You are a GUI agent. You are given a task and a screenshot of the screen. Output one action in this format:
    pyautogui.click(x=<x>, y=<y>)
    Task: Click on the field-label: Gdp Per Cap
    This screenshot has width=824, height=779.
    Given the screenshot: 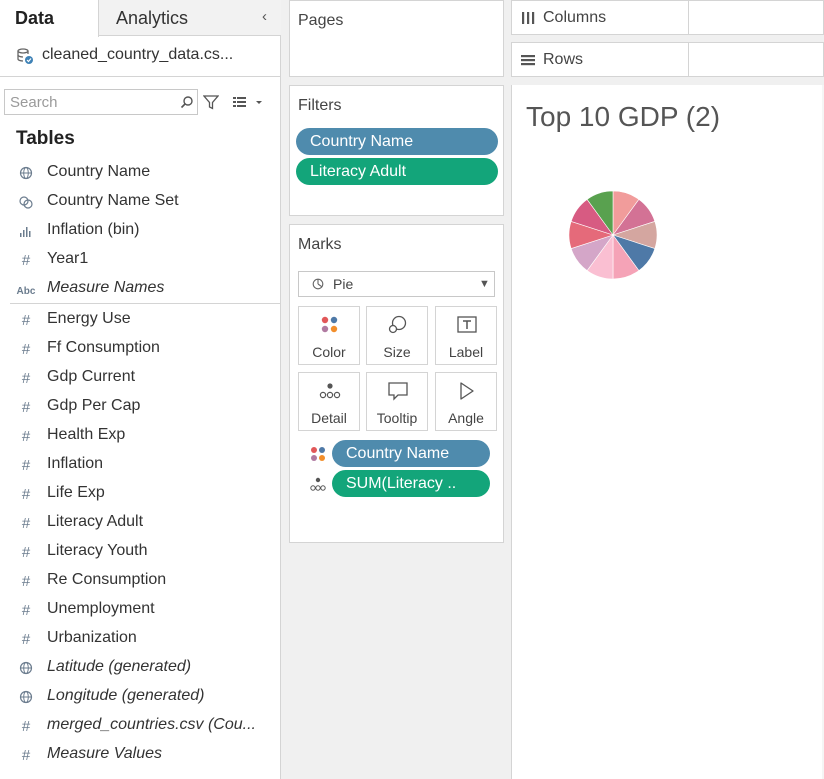 What is the action you would take?
    pyautogui.click(x=94, y=405)
    